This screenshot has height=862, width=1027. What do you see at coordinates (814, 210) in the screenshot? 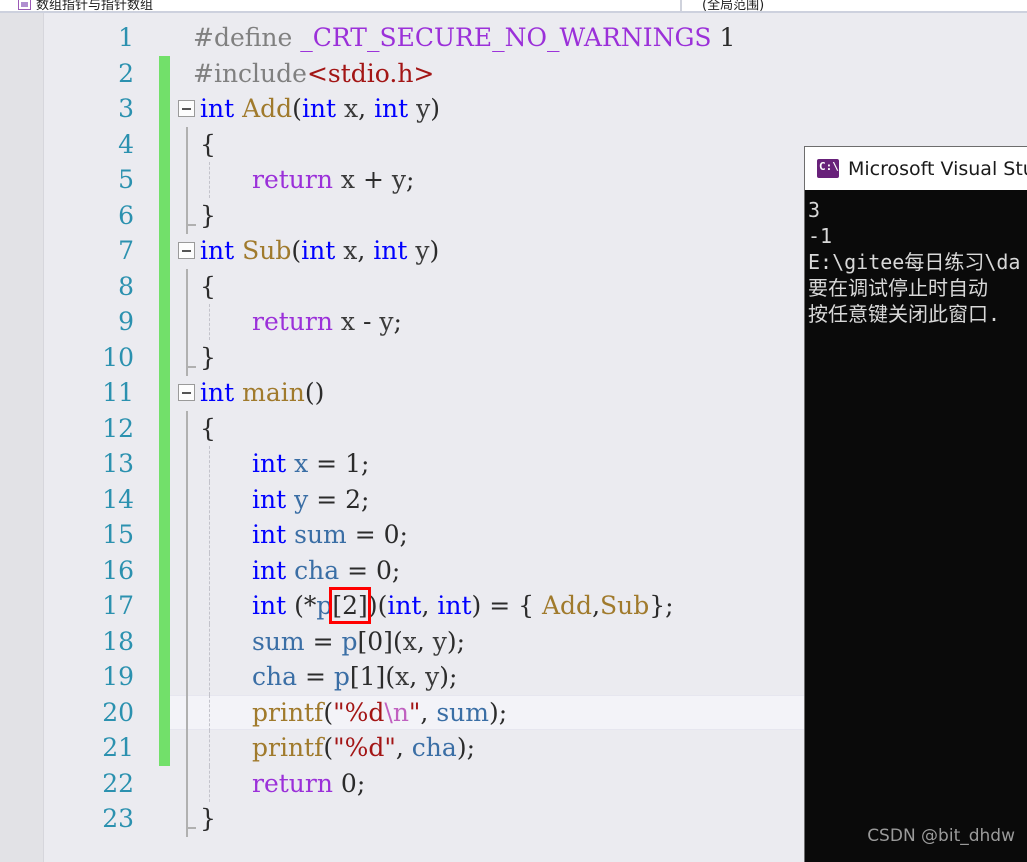
I see `console-line: 3` at bounding box center [814, 210].